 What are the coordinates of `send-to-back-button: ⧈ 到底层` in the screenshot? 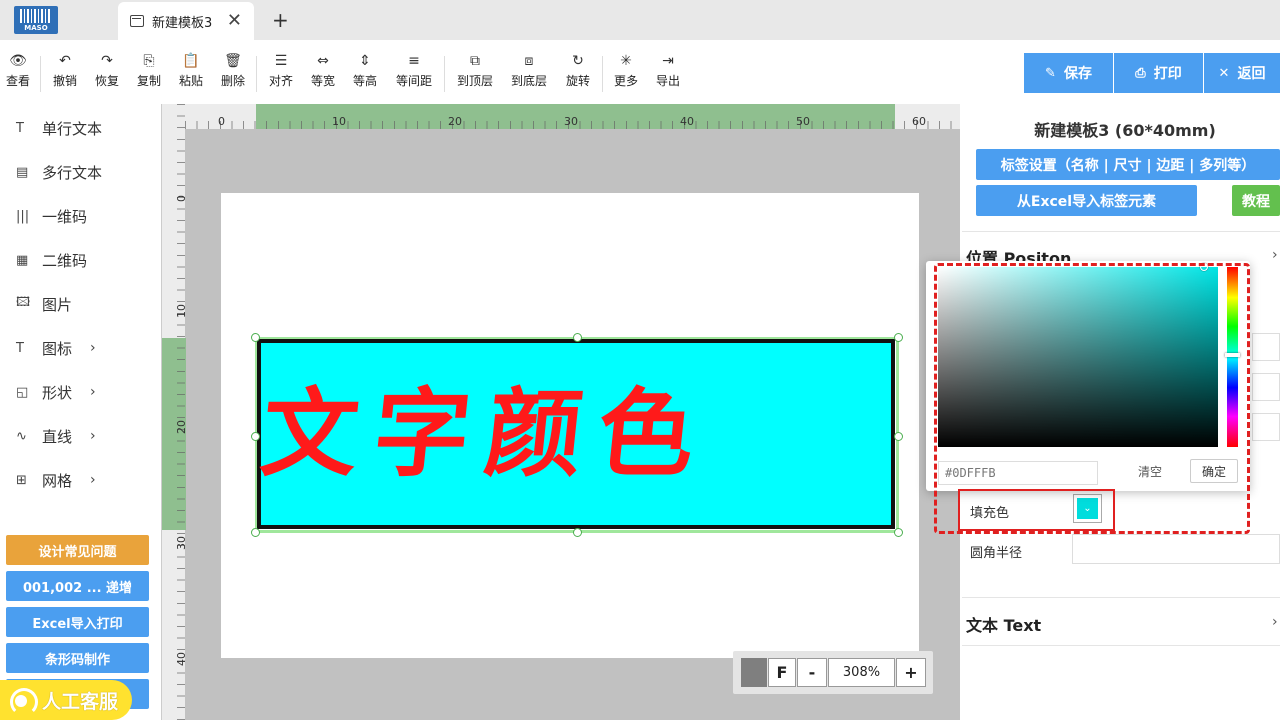 It's located at (529, 70).